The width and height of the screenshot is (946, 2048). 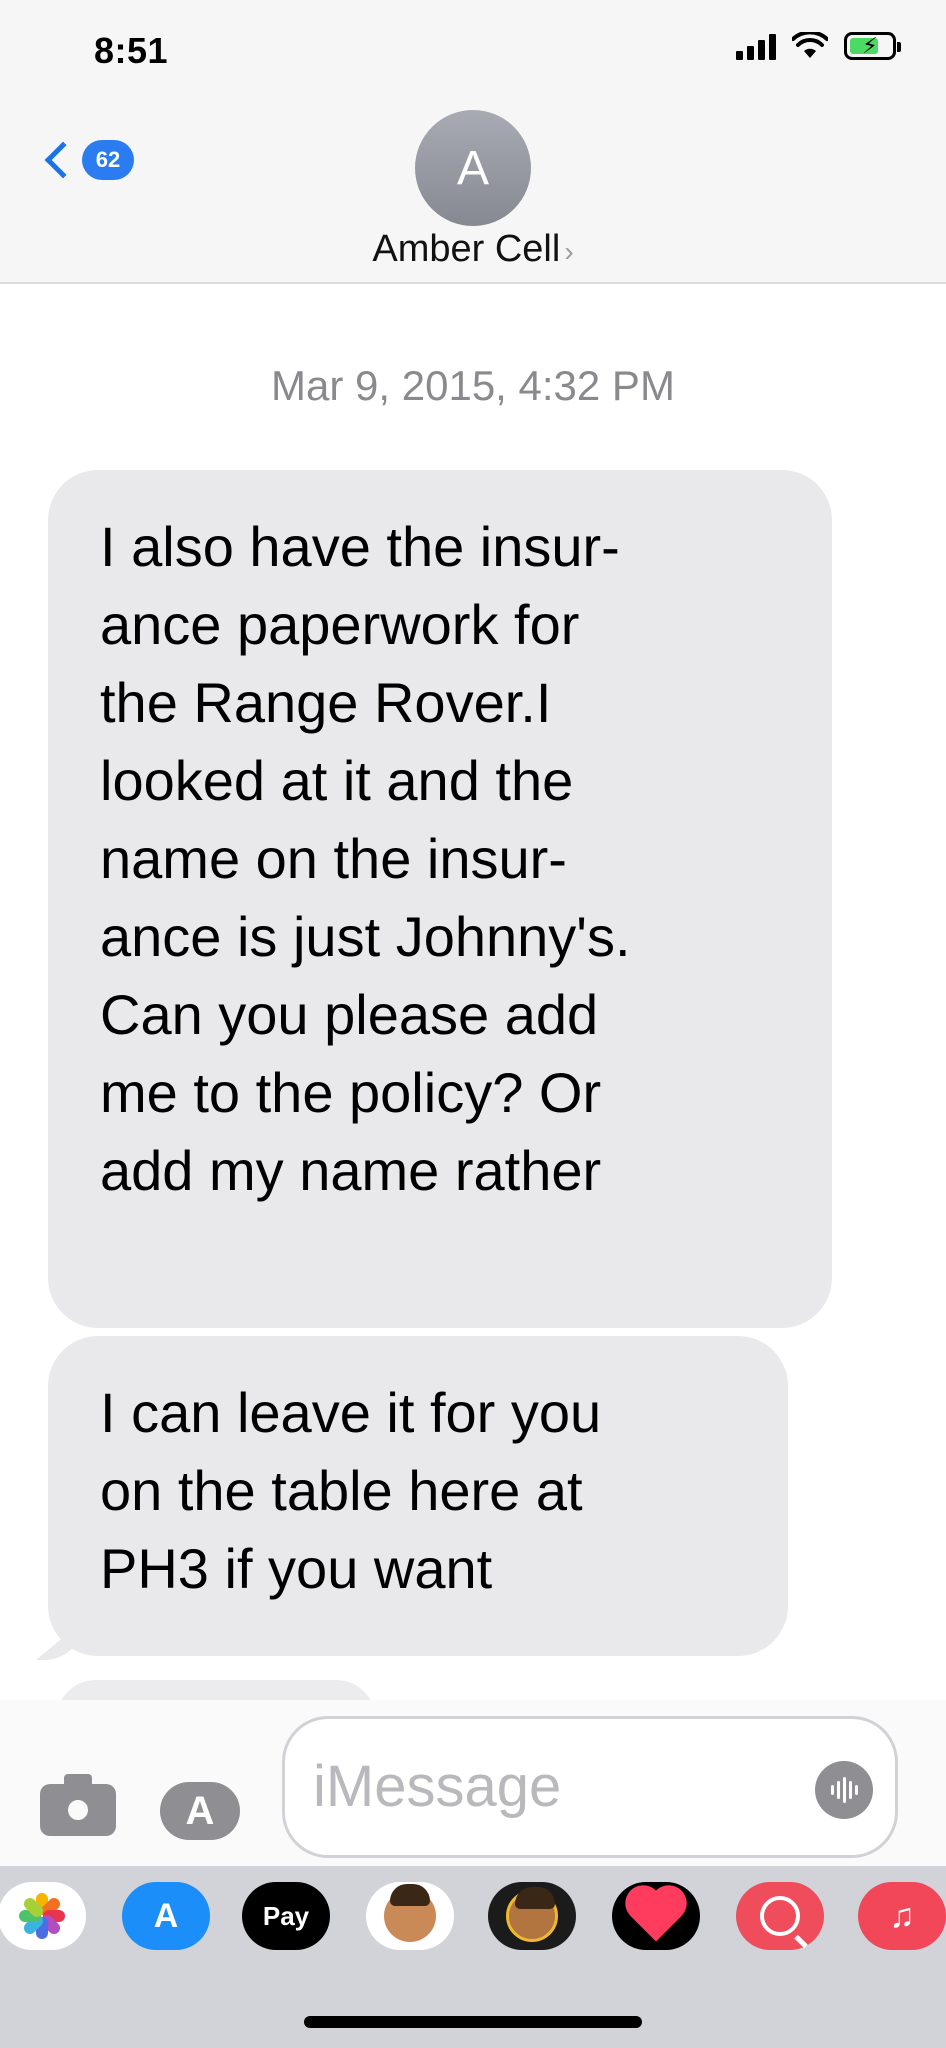 What do you see at coordinates (166, 1916) in the screenshot?
I see `app-store-icon: A` at bounding box center [166, 1916].